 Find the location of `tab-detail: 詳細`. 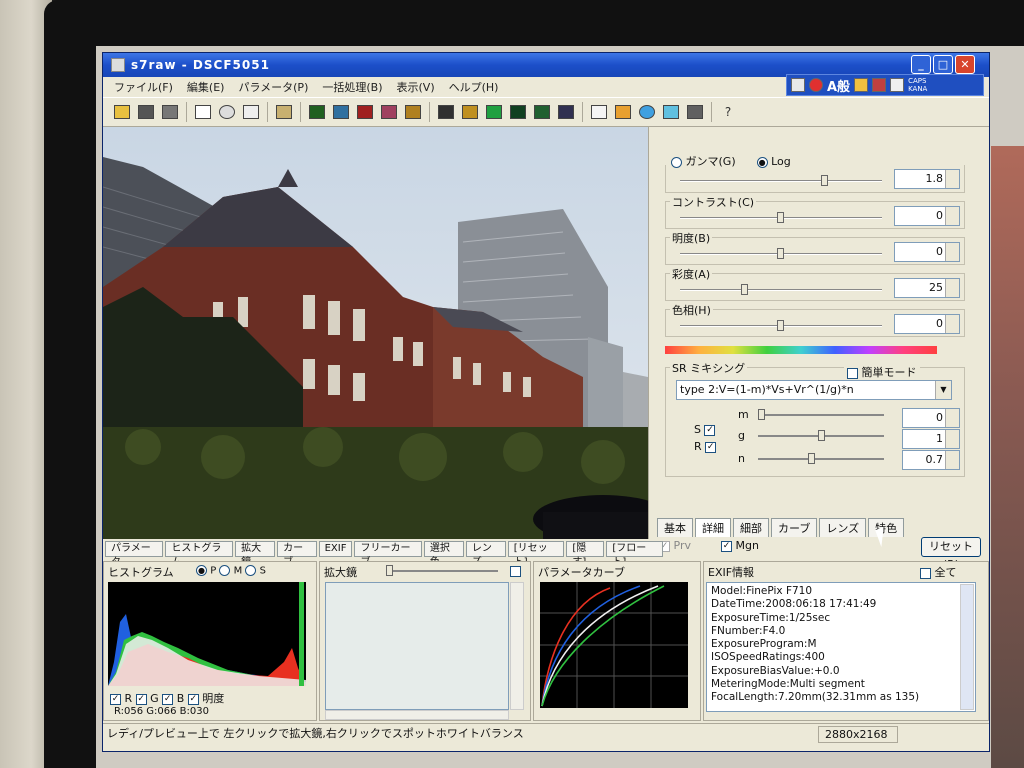

tab-detail: 詳細 is located at coordinates (713, 527).